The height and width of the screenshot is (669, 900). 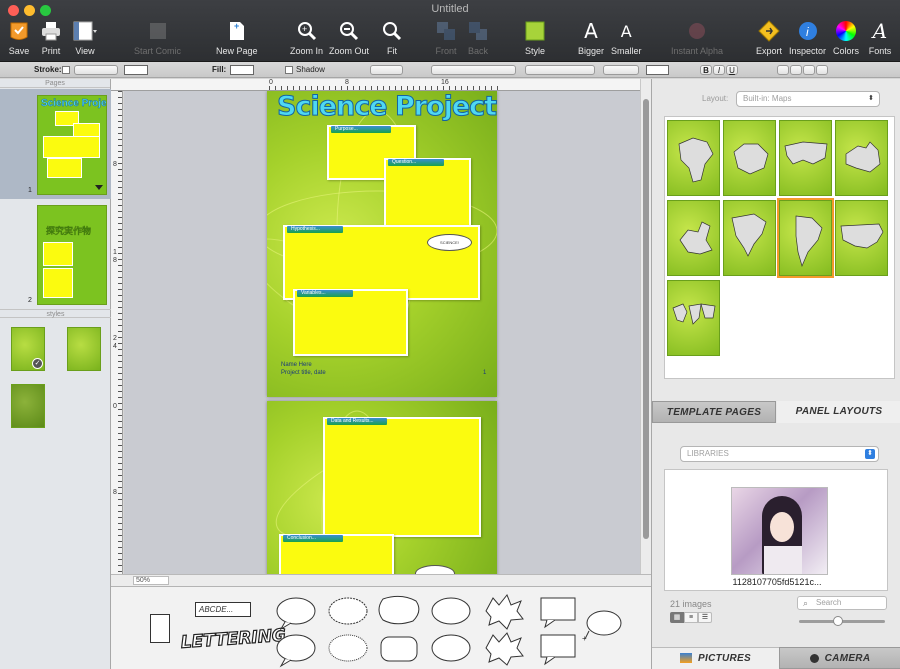 I want to click on map-thumbnail-world, so click(x=693, y=318).